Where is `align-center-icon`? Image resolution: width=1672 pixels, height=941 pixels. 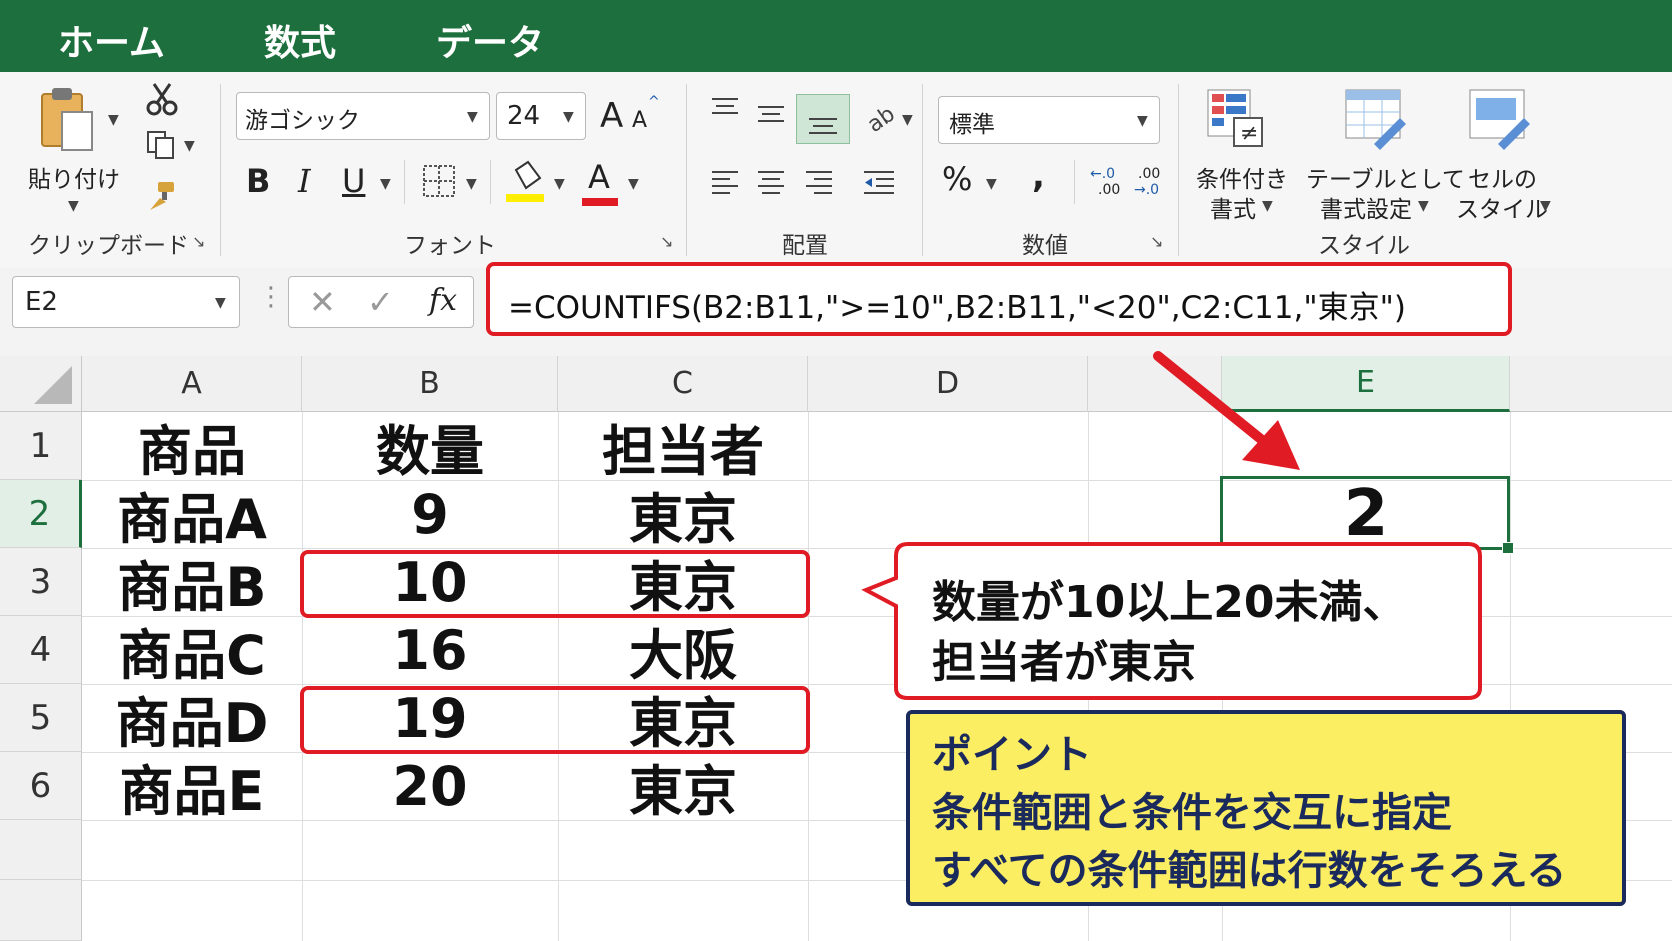 align-center-icon is located at coordinates (771, 184).